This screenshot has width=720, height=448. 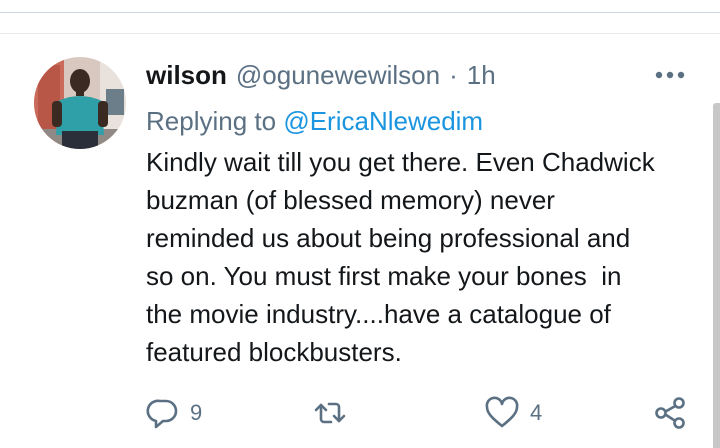 I want to click on avatar-photo, so click(x=80, y=103).